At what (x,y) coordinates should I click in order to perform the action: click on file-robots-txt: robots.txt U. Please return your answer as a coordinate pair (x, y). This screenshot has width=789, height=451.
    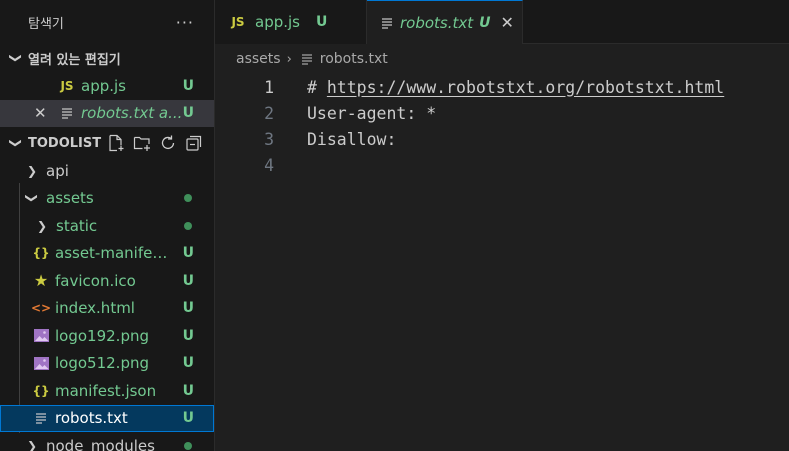
    Looking at the image, I should click on (107, 418).